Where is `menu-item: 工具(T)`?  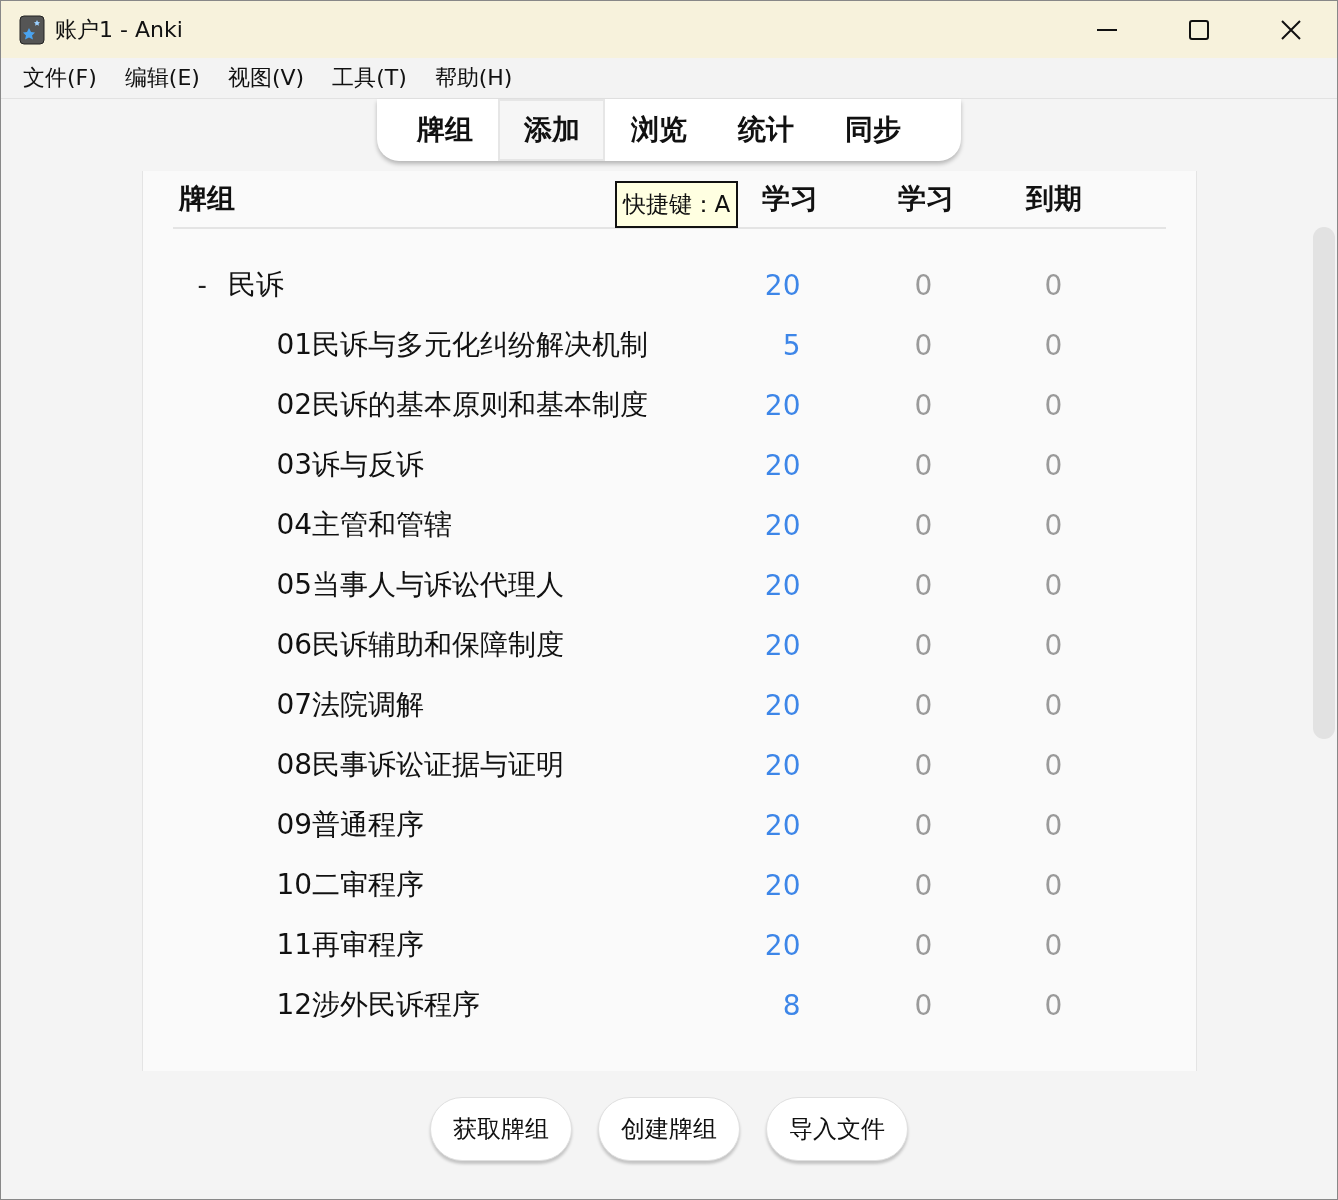 menu-item: 工具(T) is located at coordinates (369, 78).